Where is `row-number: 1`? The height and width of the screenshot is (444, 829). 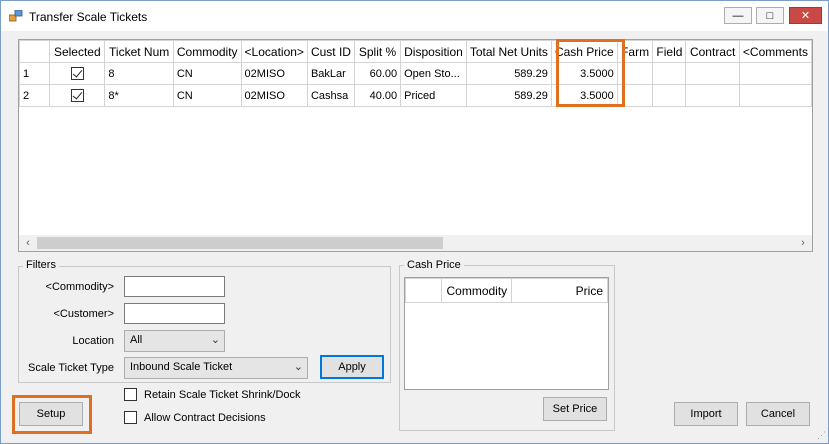
row-number: 1 is located at coordinates (35, 73).